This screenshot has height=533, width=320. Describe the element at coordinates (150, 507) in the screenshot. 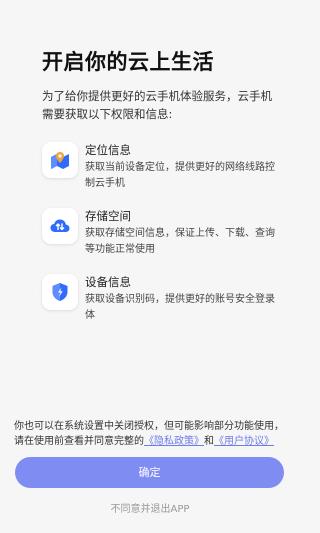

I see `decline-exit-link: 不同意并退出APP` at that location.